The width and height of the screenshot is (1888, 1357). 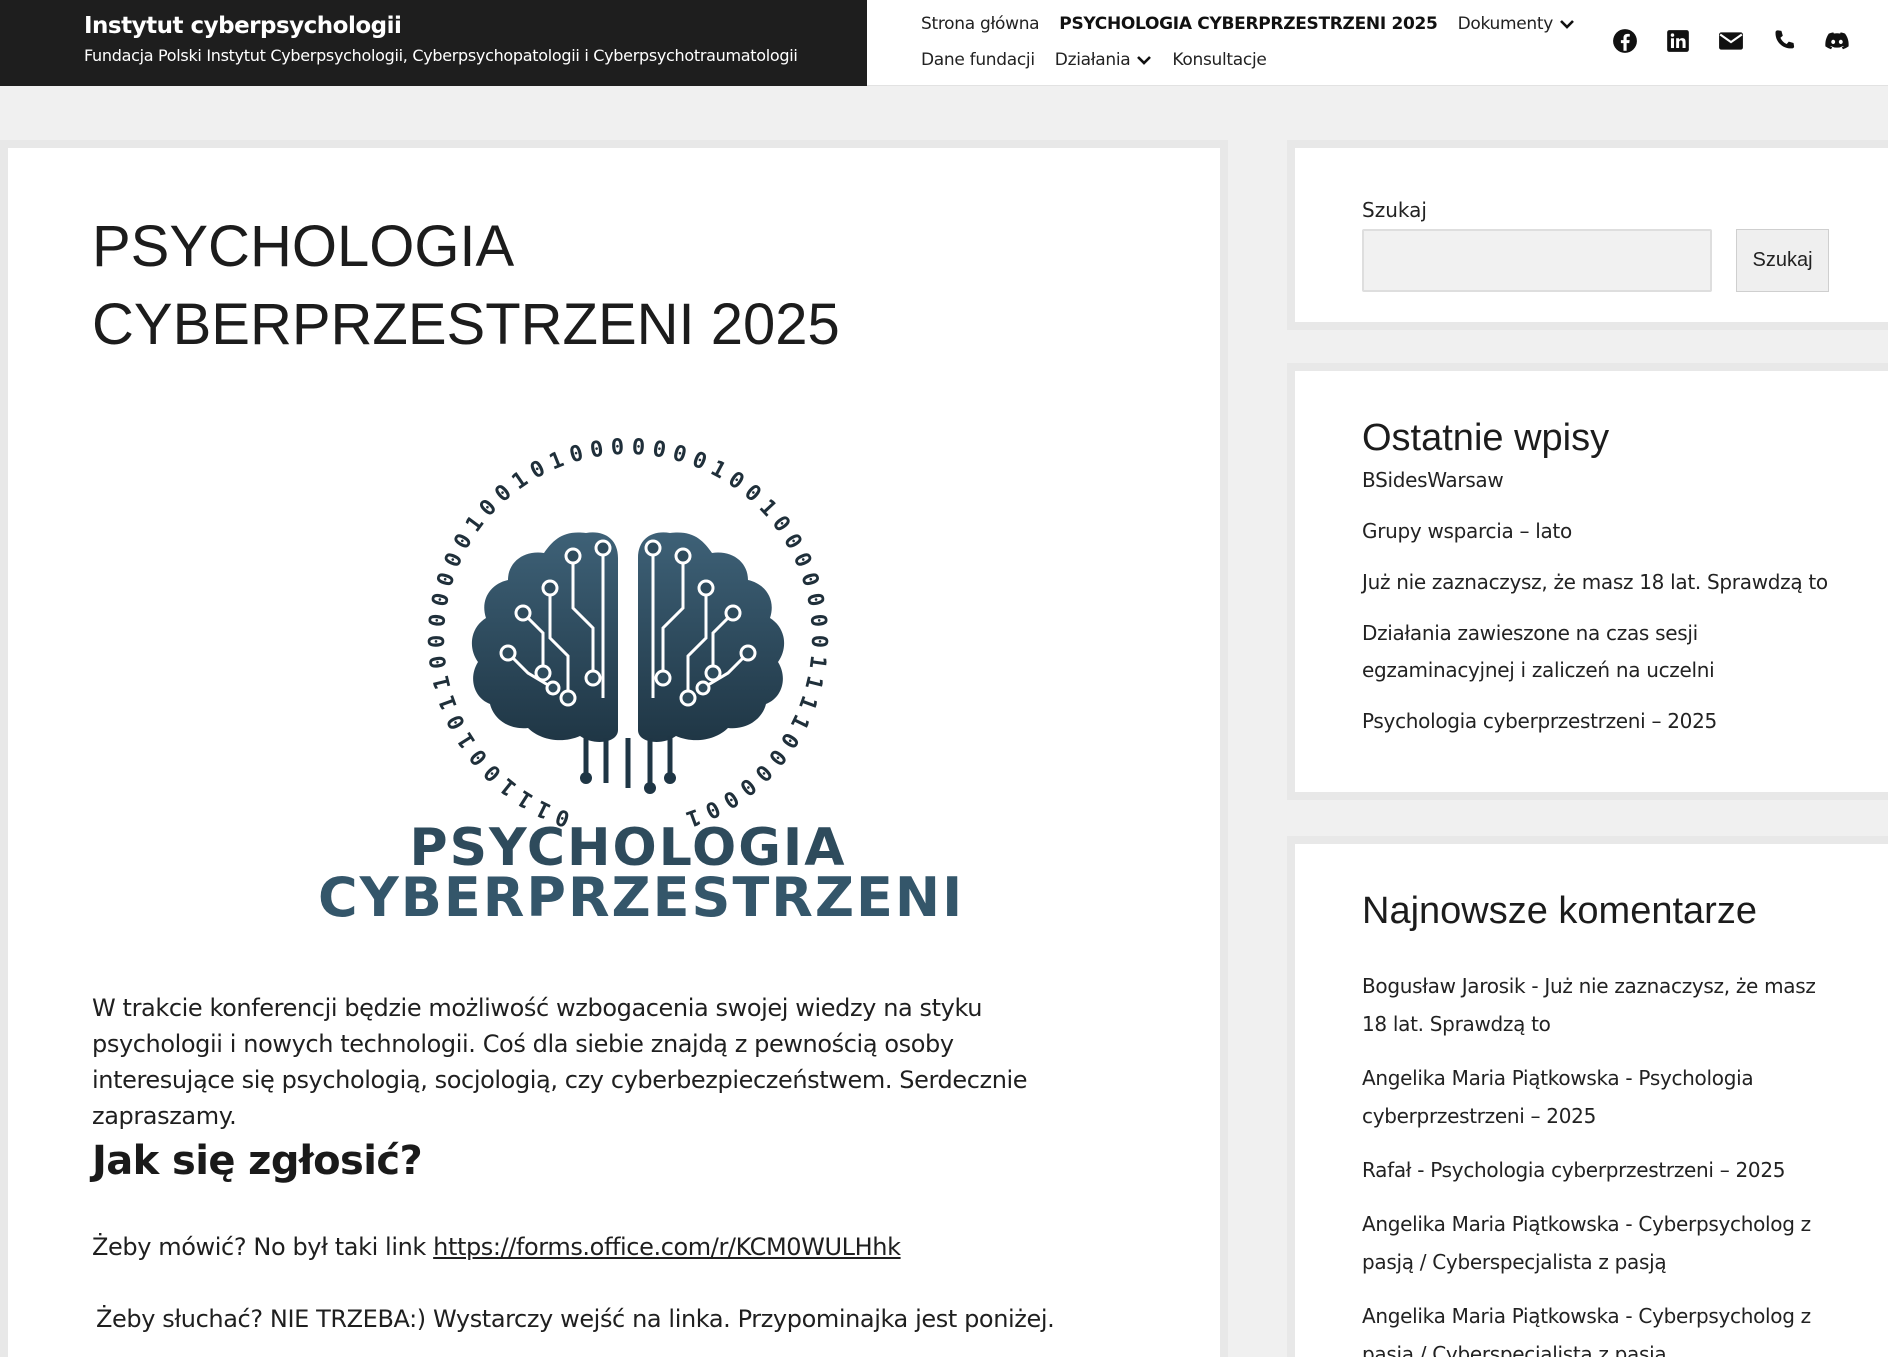 I want to click on comment-post-link: Psychologia cyberprzestrzeni – 2025, so click(x=1607, y=1170).